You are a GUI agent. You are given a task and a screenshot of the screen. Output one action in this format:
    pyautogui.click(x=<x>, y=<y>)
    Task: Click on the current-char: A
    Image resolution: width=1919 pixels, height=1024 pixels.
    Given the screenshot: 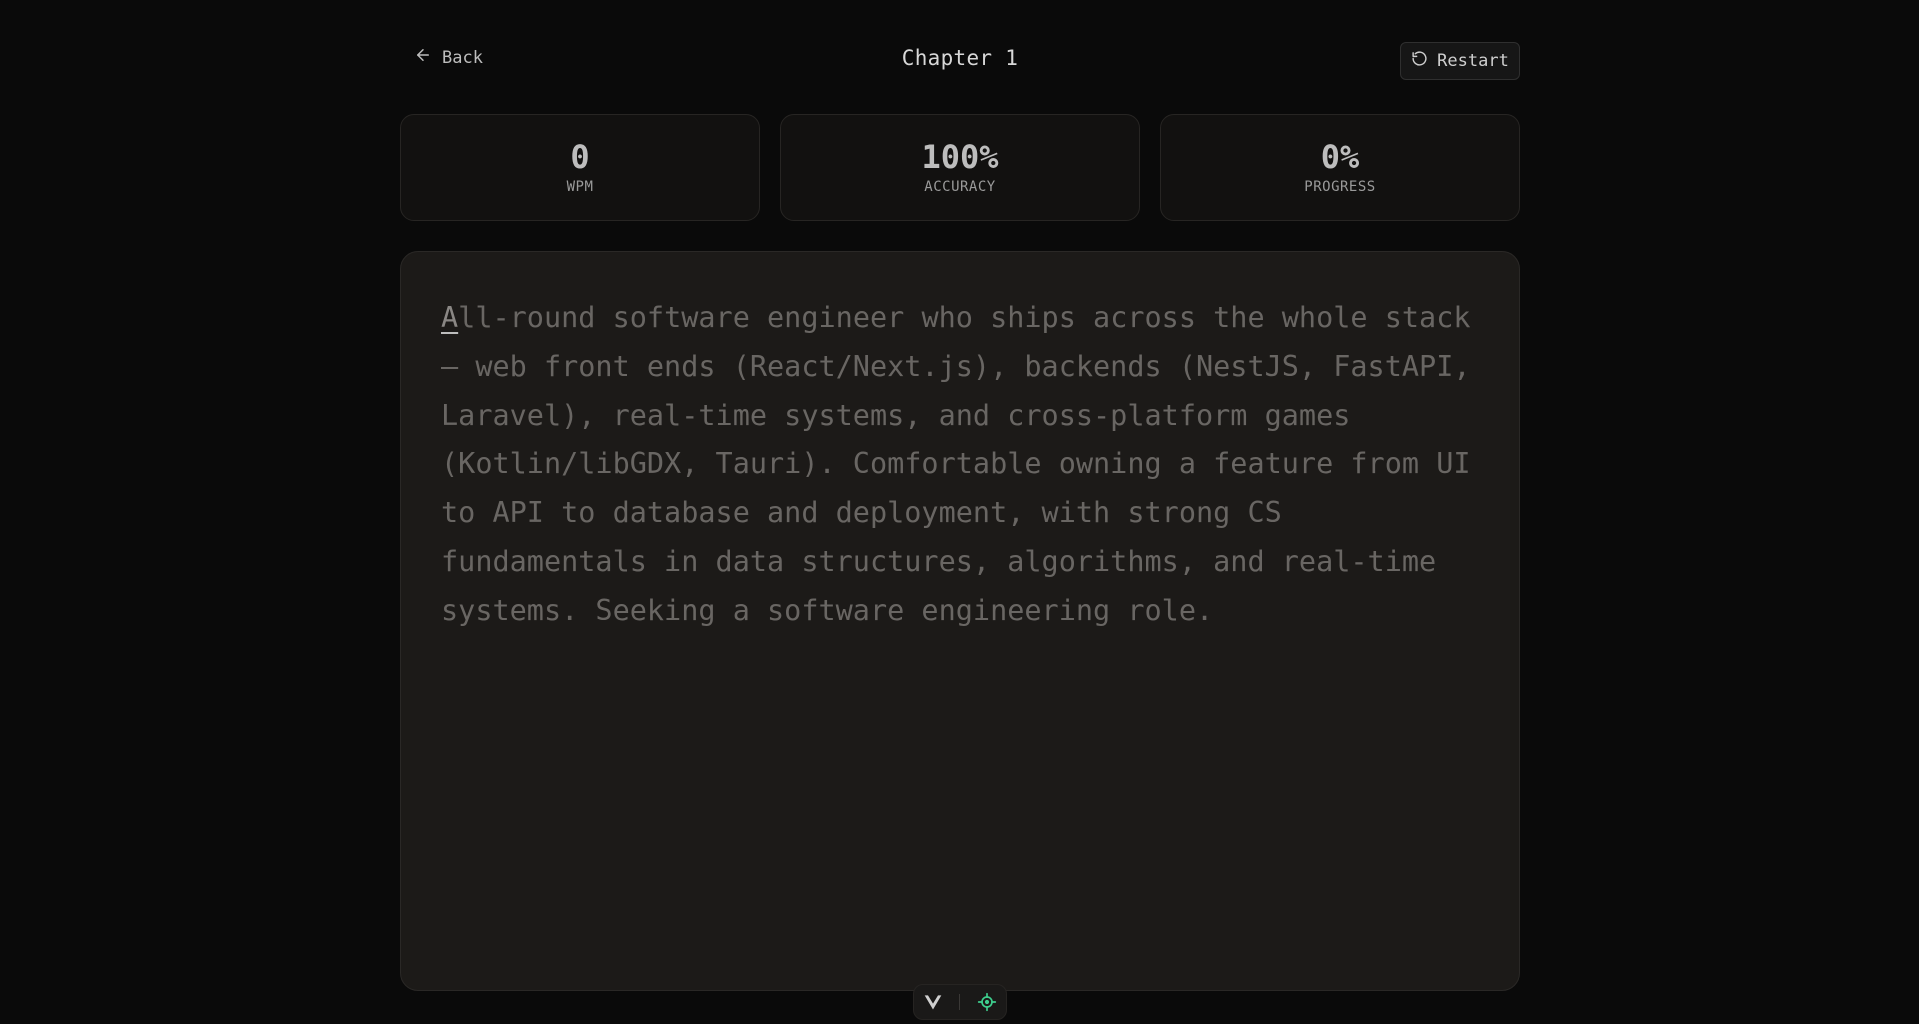 What is the action you would take?
    pyautogui.click(x=450, y=317)
    